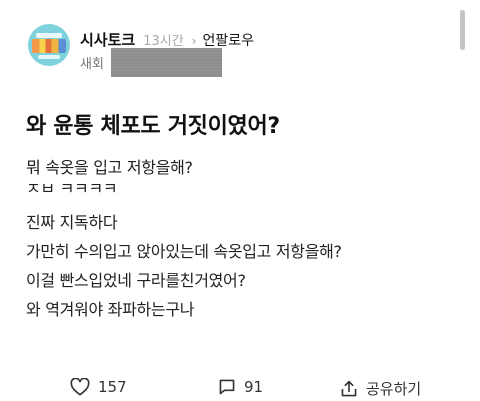 The width and height of the screenshot is (480, 401). Describe the element at coordinates (49, 45) in the screenshot. I see `avatar` at that location.